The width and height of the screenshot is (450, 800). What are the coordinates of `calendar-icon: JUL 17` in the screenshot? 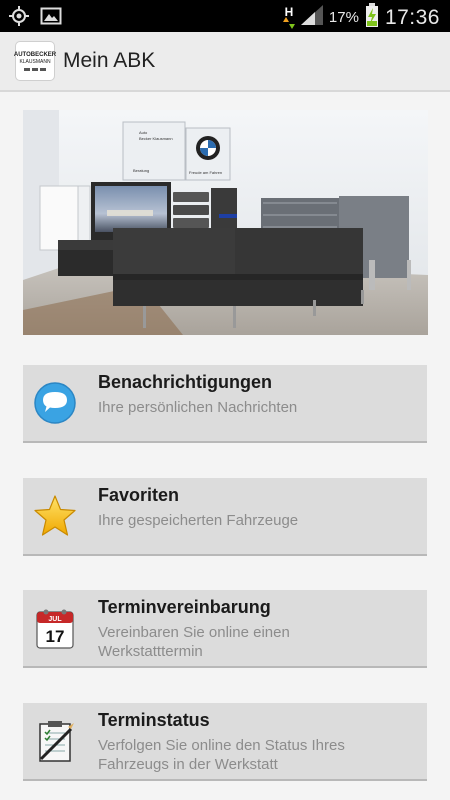 It's located at (55, 628).